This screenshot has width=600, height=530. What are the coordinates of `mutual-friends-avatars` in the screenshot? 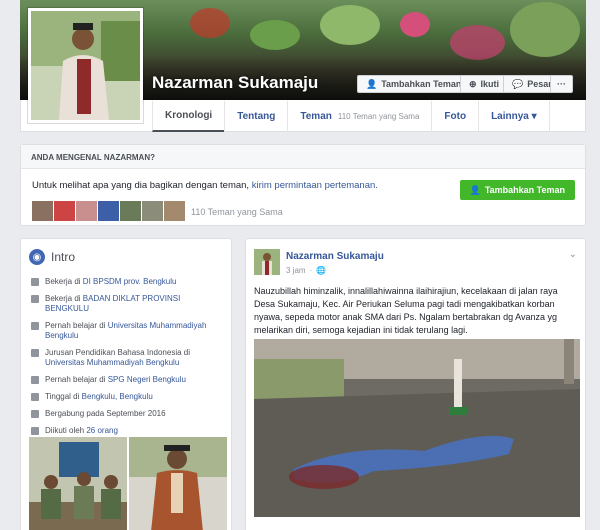 It's located at (108, 211).